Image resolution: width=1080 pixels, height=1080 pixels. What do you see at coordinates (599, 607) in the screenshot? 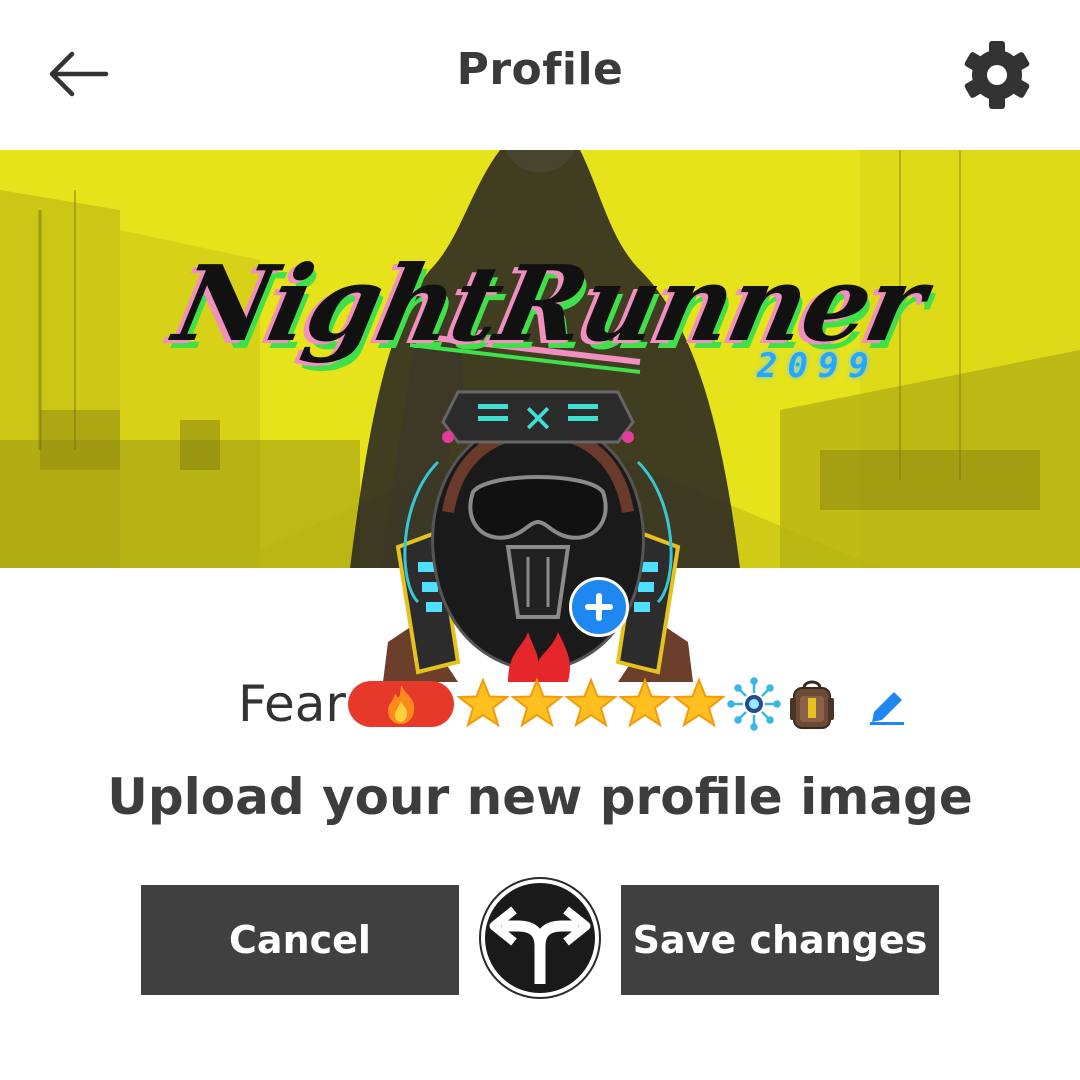
I see `add-avatar-button` at bounding box center [599, 607].